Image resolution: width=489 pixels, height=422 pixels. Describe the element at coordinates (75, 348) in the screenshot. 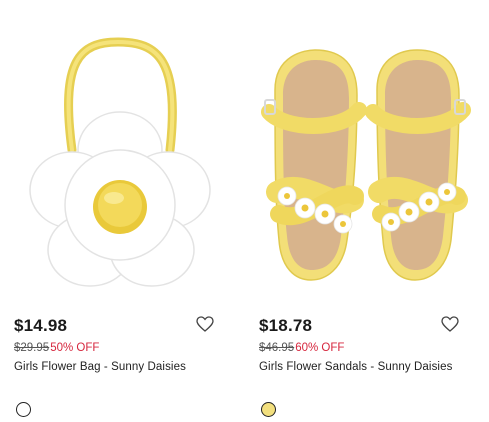

I see `discount-badge: 50% OFF` at that location.